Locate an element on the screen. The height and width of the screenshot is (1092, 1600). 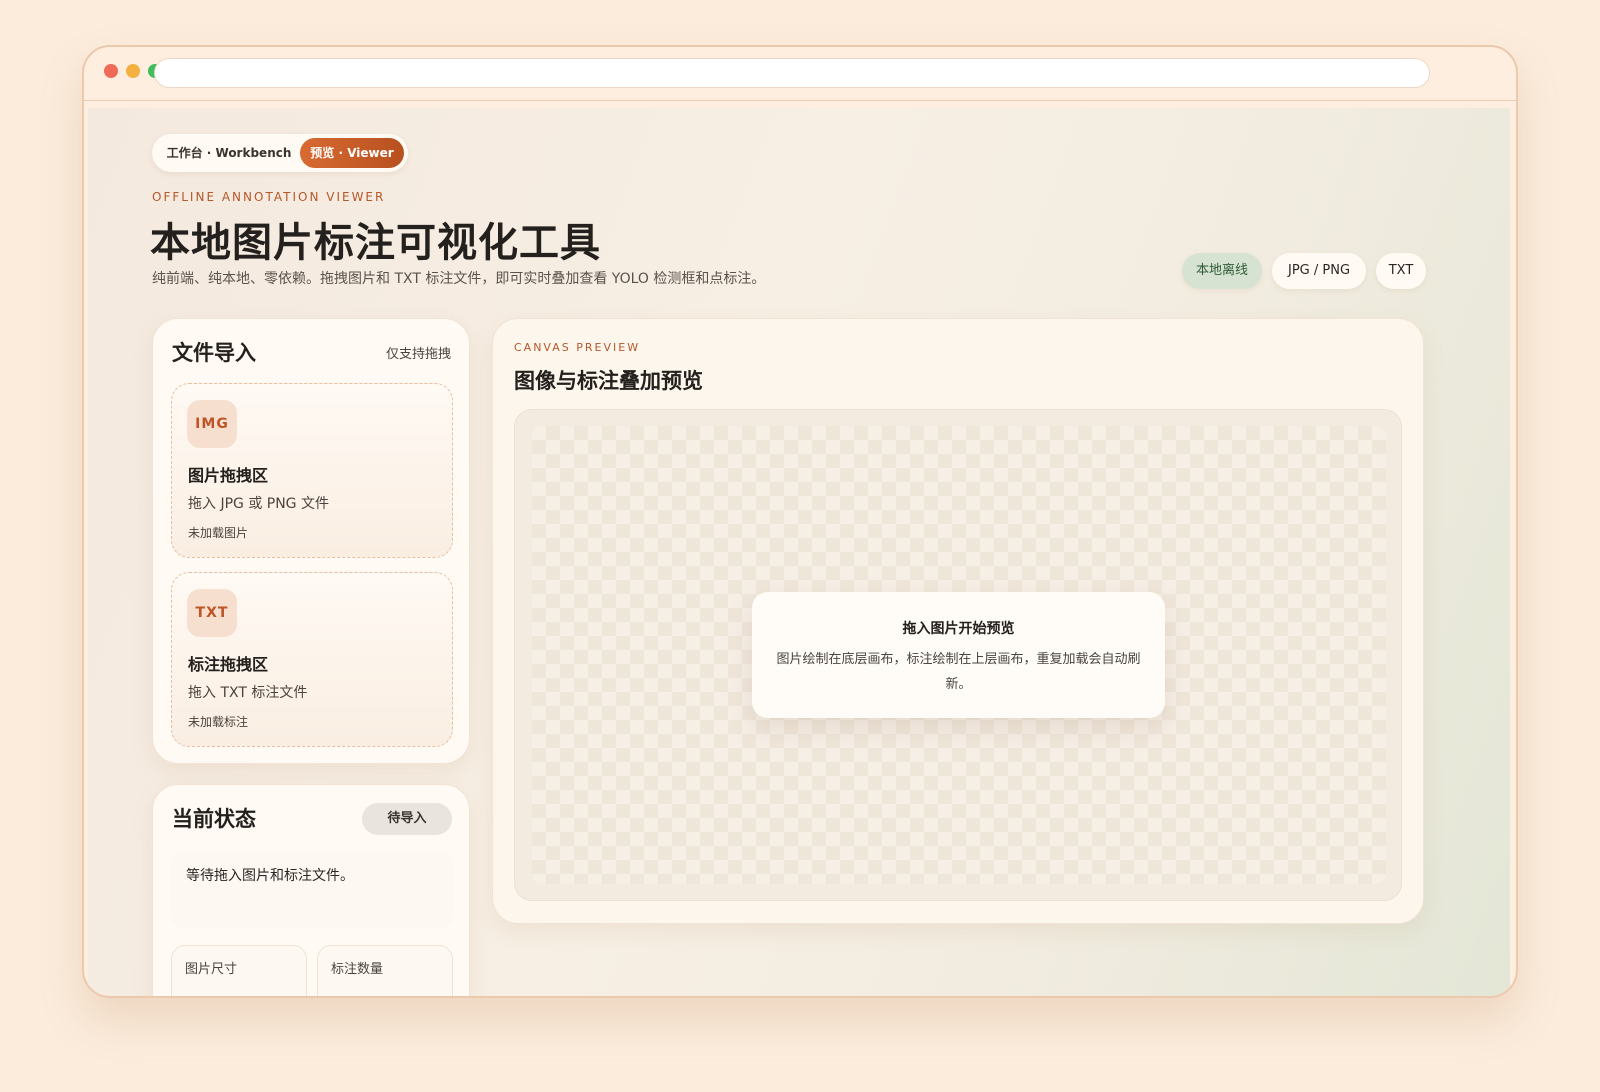
image-file-icon: IMG is located at coordinates (212, 424).